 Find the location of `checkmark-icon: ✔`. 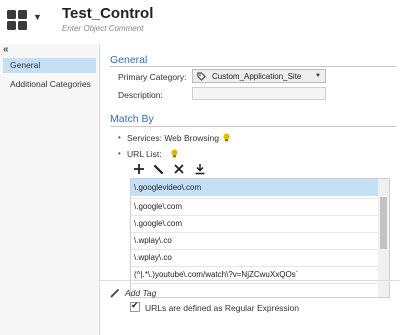

checkmark-icon: ✔ is located at coordinates (135, 305).